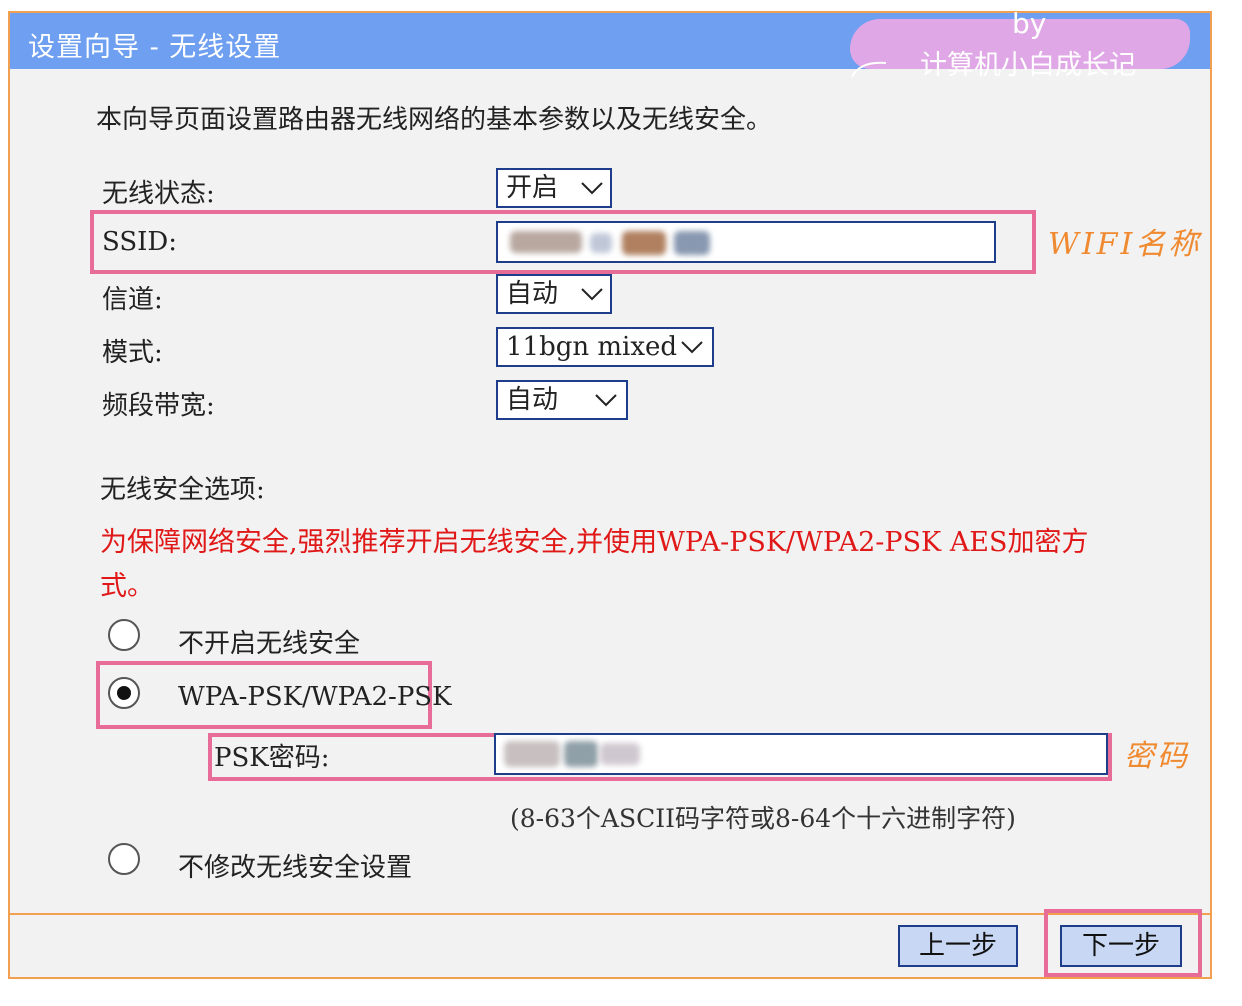 Image resolution: width=1242 pixels, height=1006 pixels. I want to click on wireless-status-label: 无线状态:, so click(158, 194).